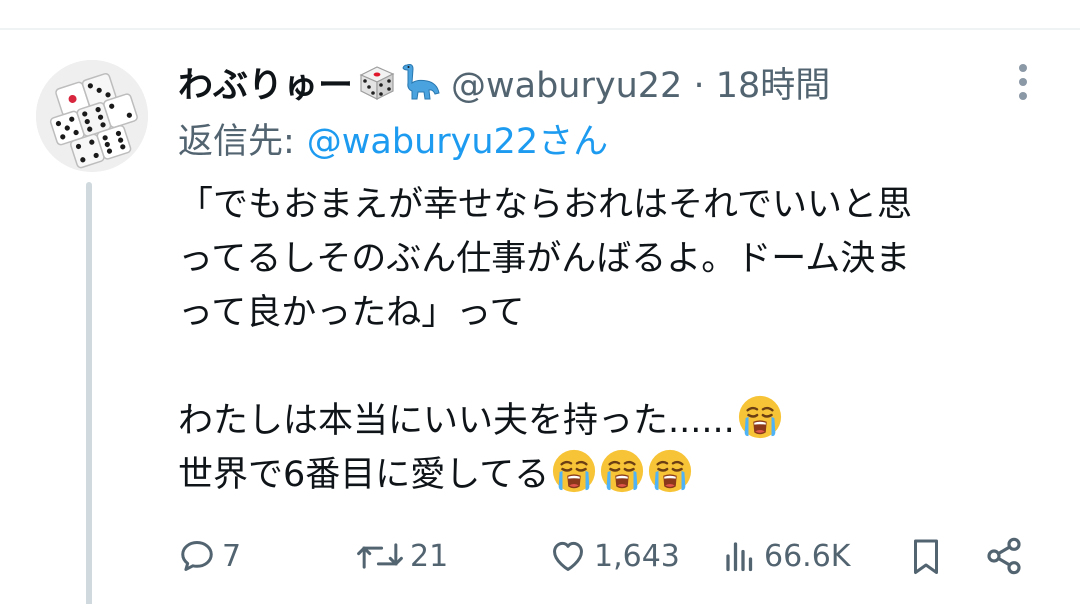  I want to click on avatar, so click(92, 116).